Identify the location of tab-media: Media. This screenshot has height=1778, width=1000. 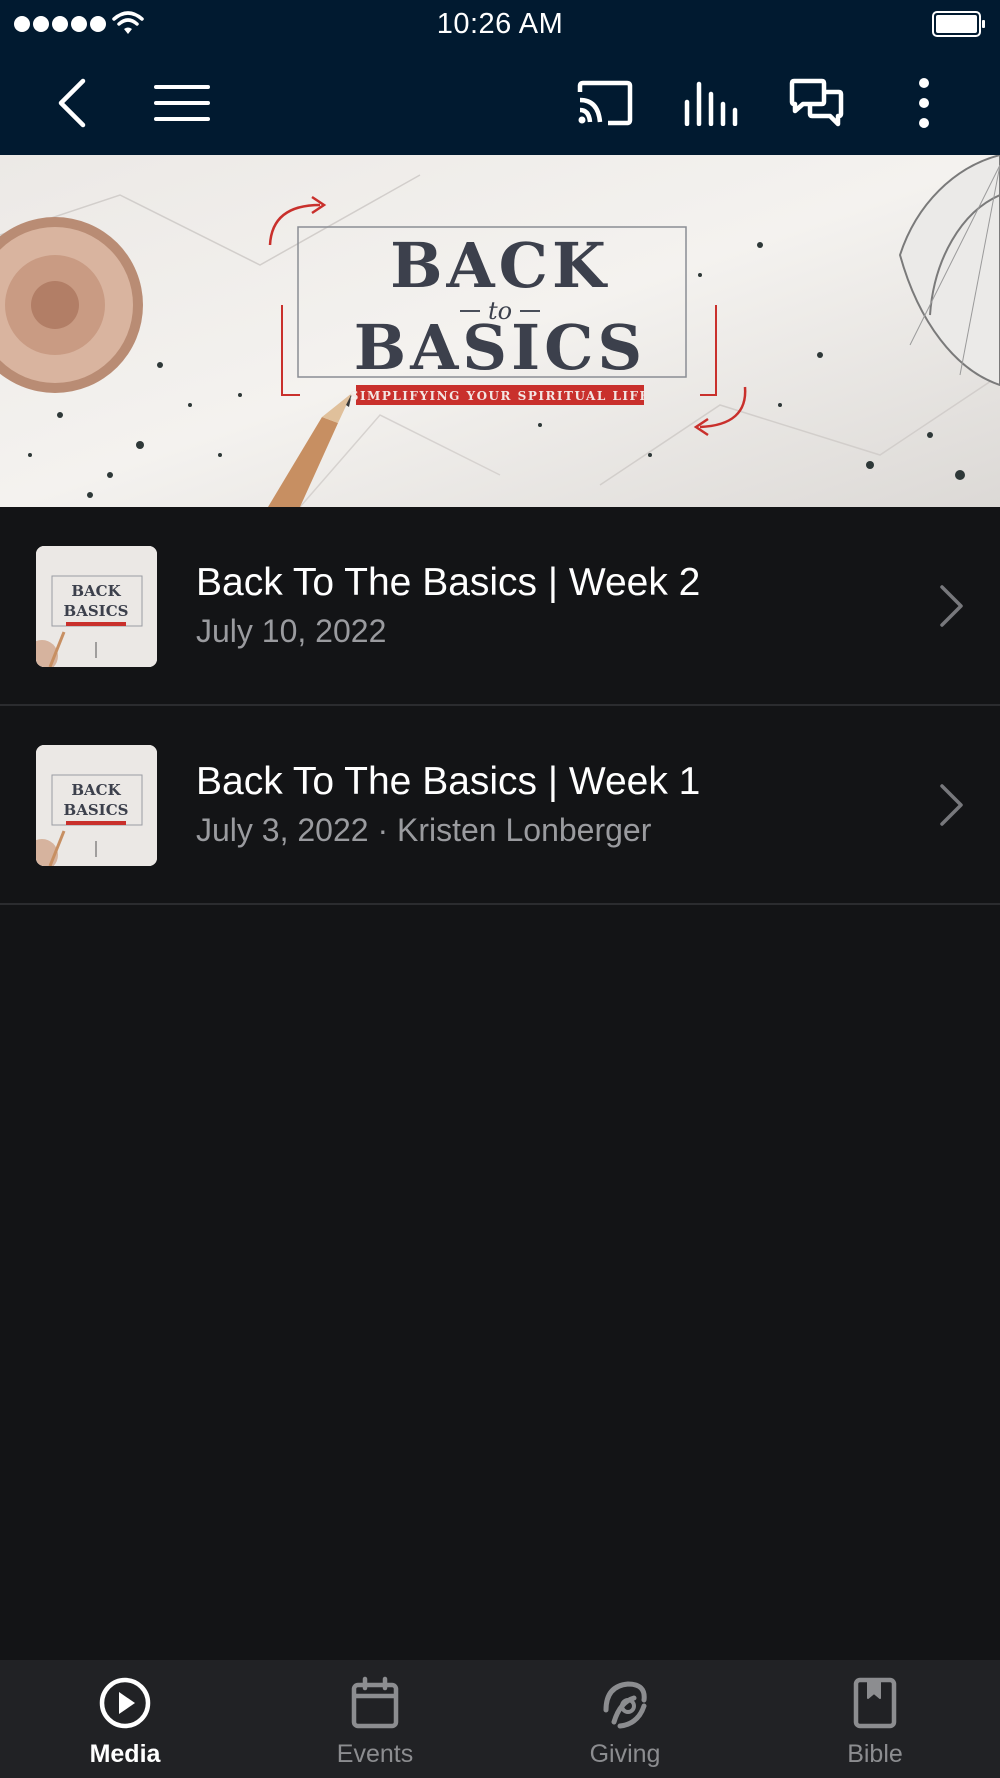
(125, 1719).